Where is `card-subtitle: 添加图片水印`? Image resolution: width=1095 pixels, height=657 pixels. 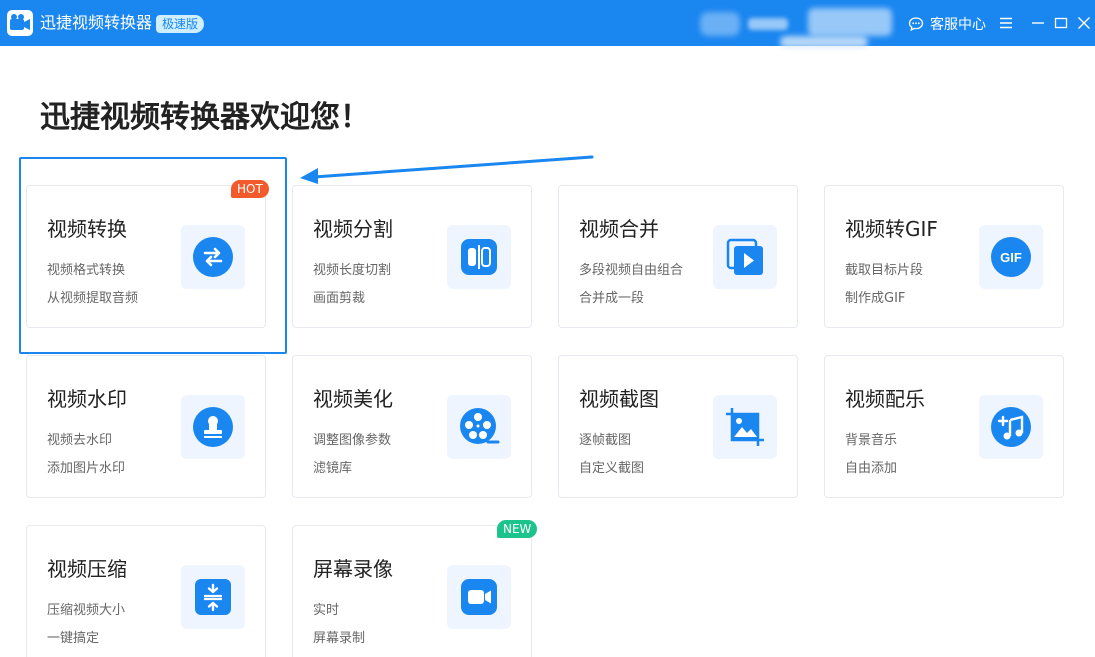
card-subtitle: 添加图片水印 is located at coordinates (86, 468).